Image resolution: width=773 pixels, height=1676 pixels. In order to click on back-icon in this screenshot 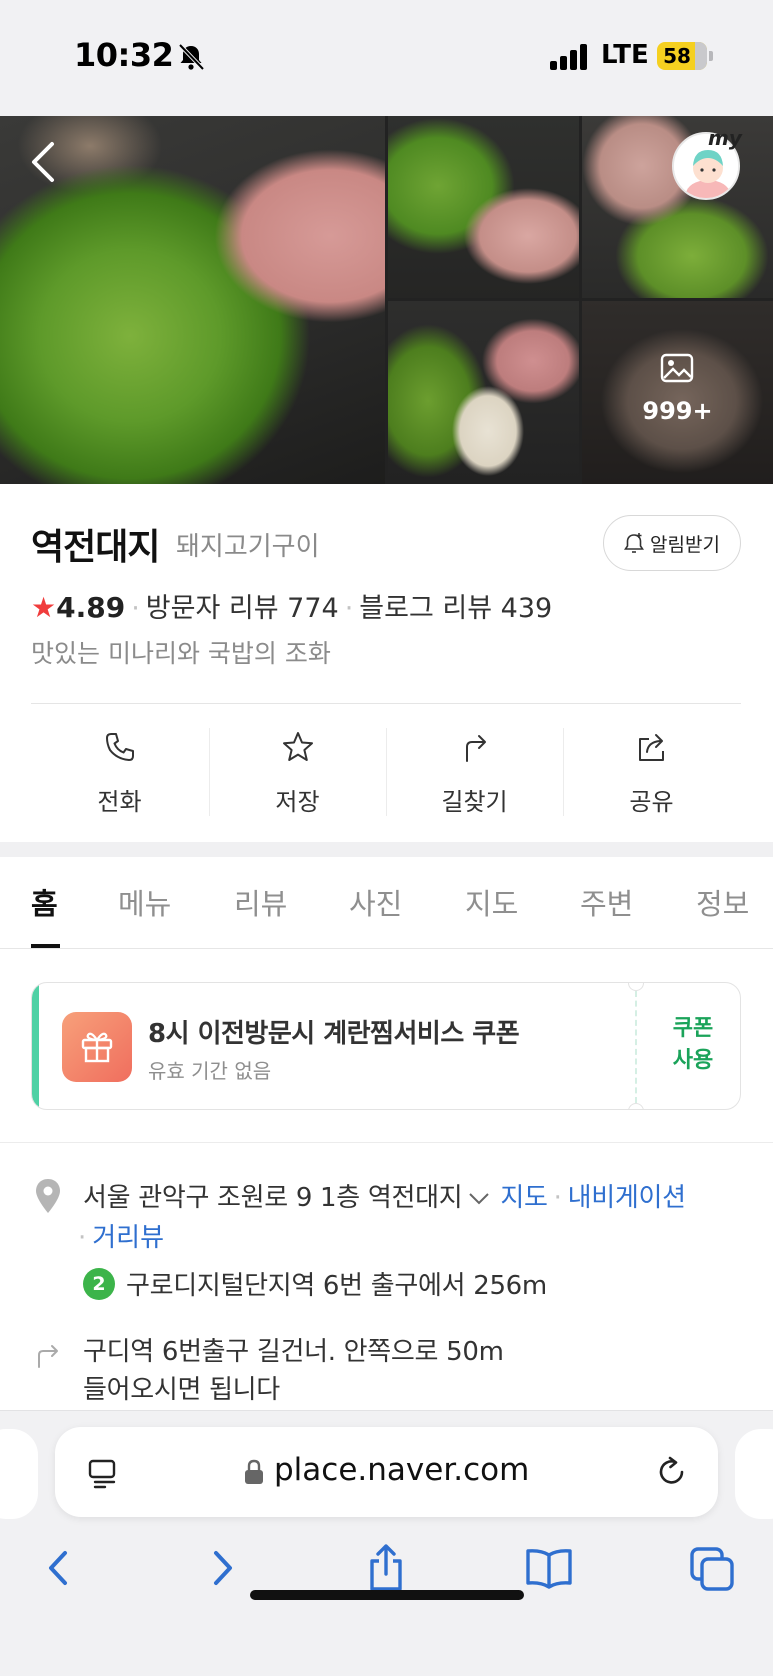, I will do `click(58, 1568)`.